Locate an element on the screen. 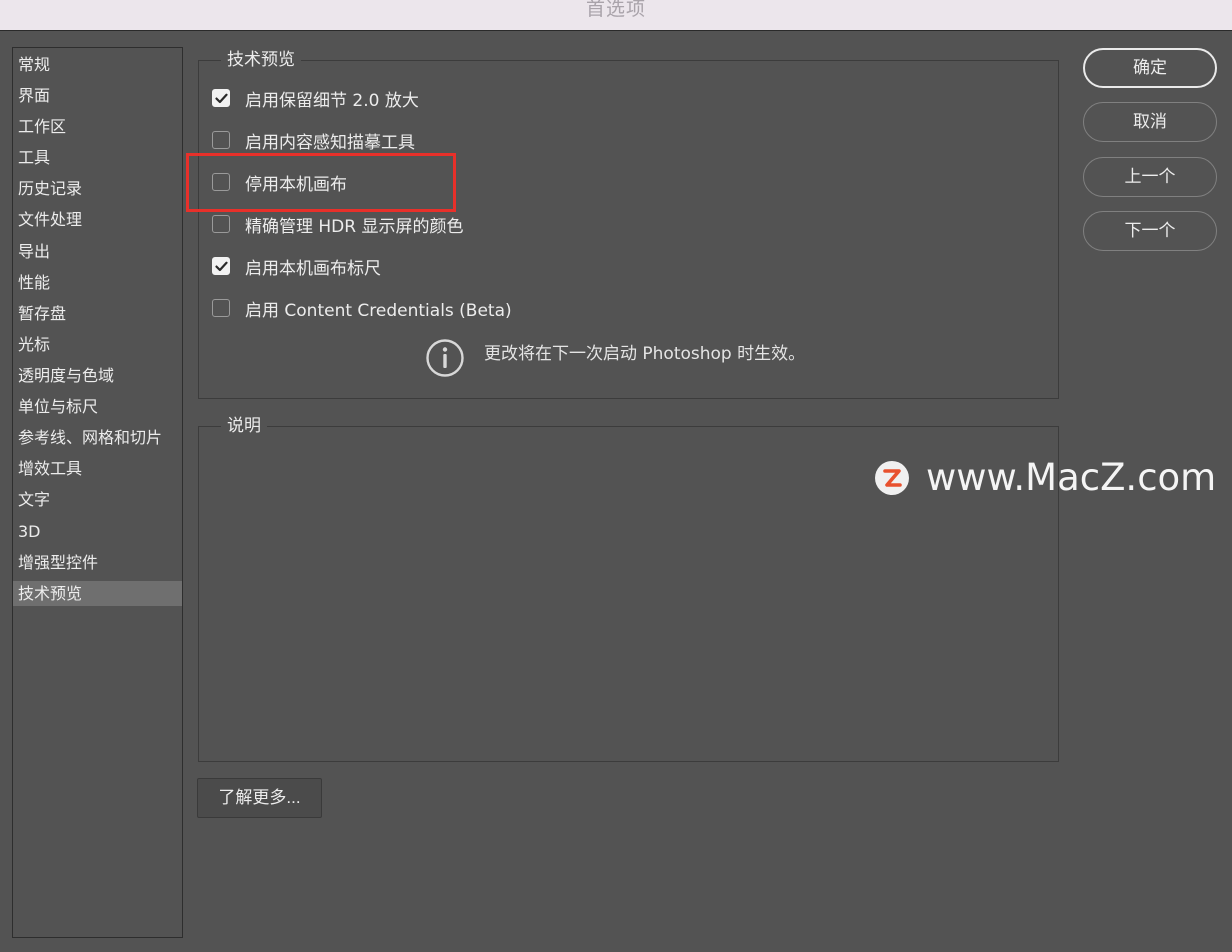 The image size is (1232, 952). sidebar-item-type: 文字 is located at coordinates (97, 499).